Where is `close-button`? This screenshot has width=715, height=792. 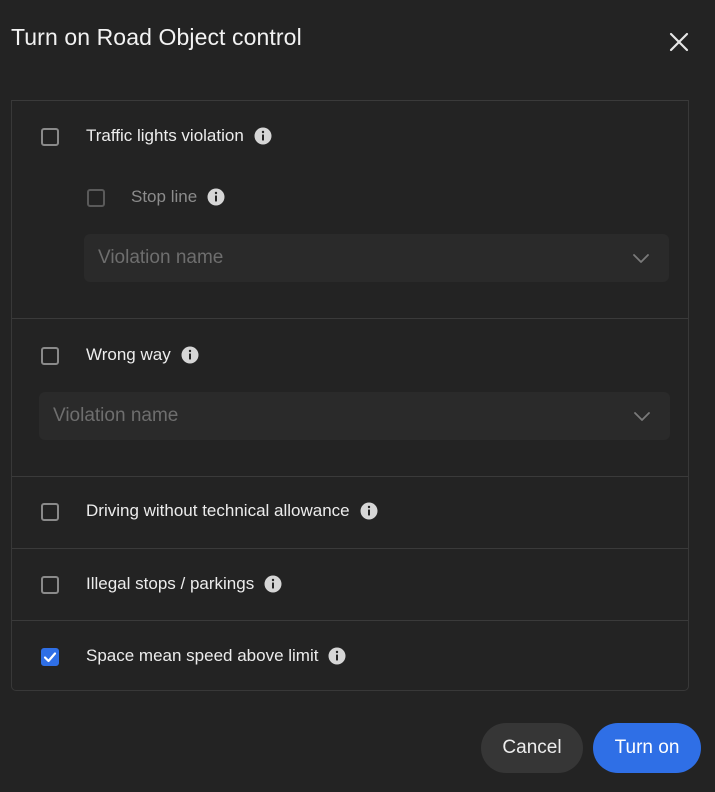 close-button is located at coordinates (679, 42).